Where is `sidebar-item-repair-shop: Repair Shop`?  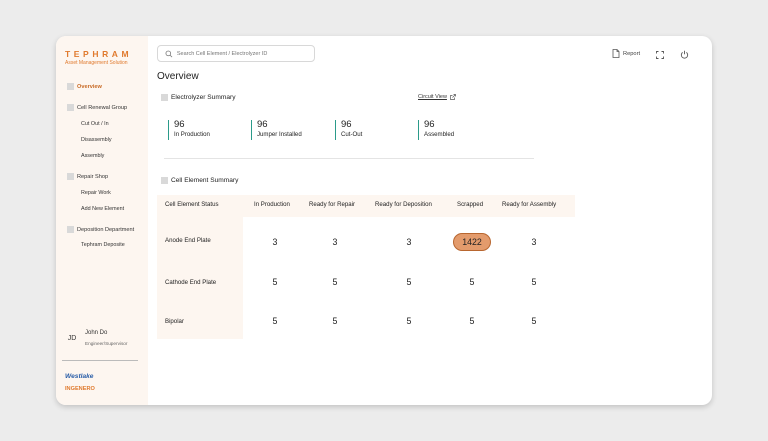
sidebar-item-repair-shop: Repair Shop is located at coordinates (87, 176).